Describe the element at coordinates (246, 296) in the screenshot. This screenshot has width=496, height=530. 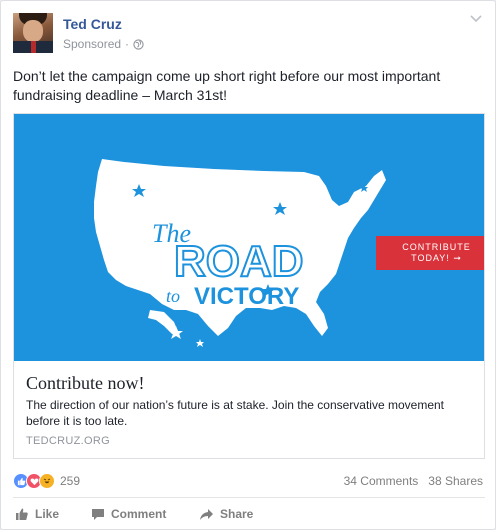
I see `logo-victory-text: VICTORY` at that location.